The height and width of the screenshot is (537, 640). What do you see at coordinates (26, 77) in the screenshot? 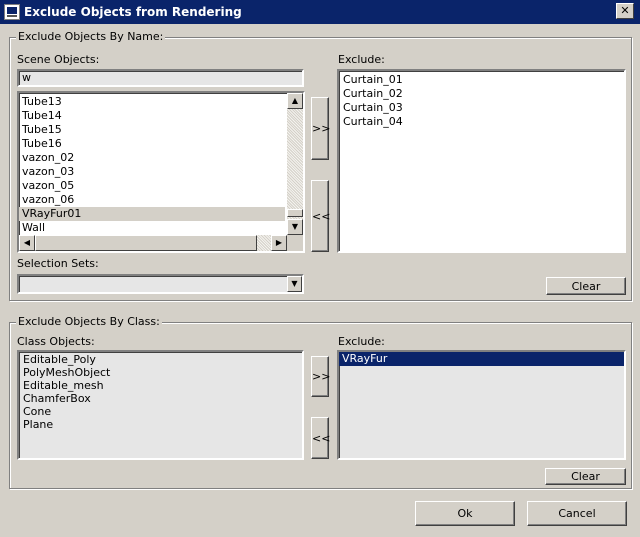
I see `filter-input-value: w` at bounding box center [26, 77].